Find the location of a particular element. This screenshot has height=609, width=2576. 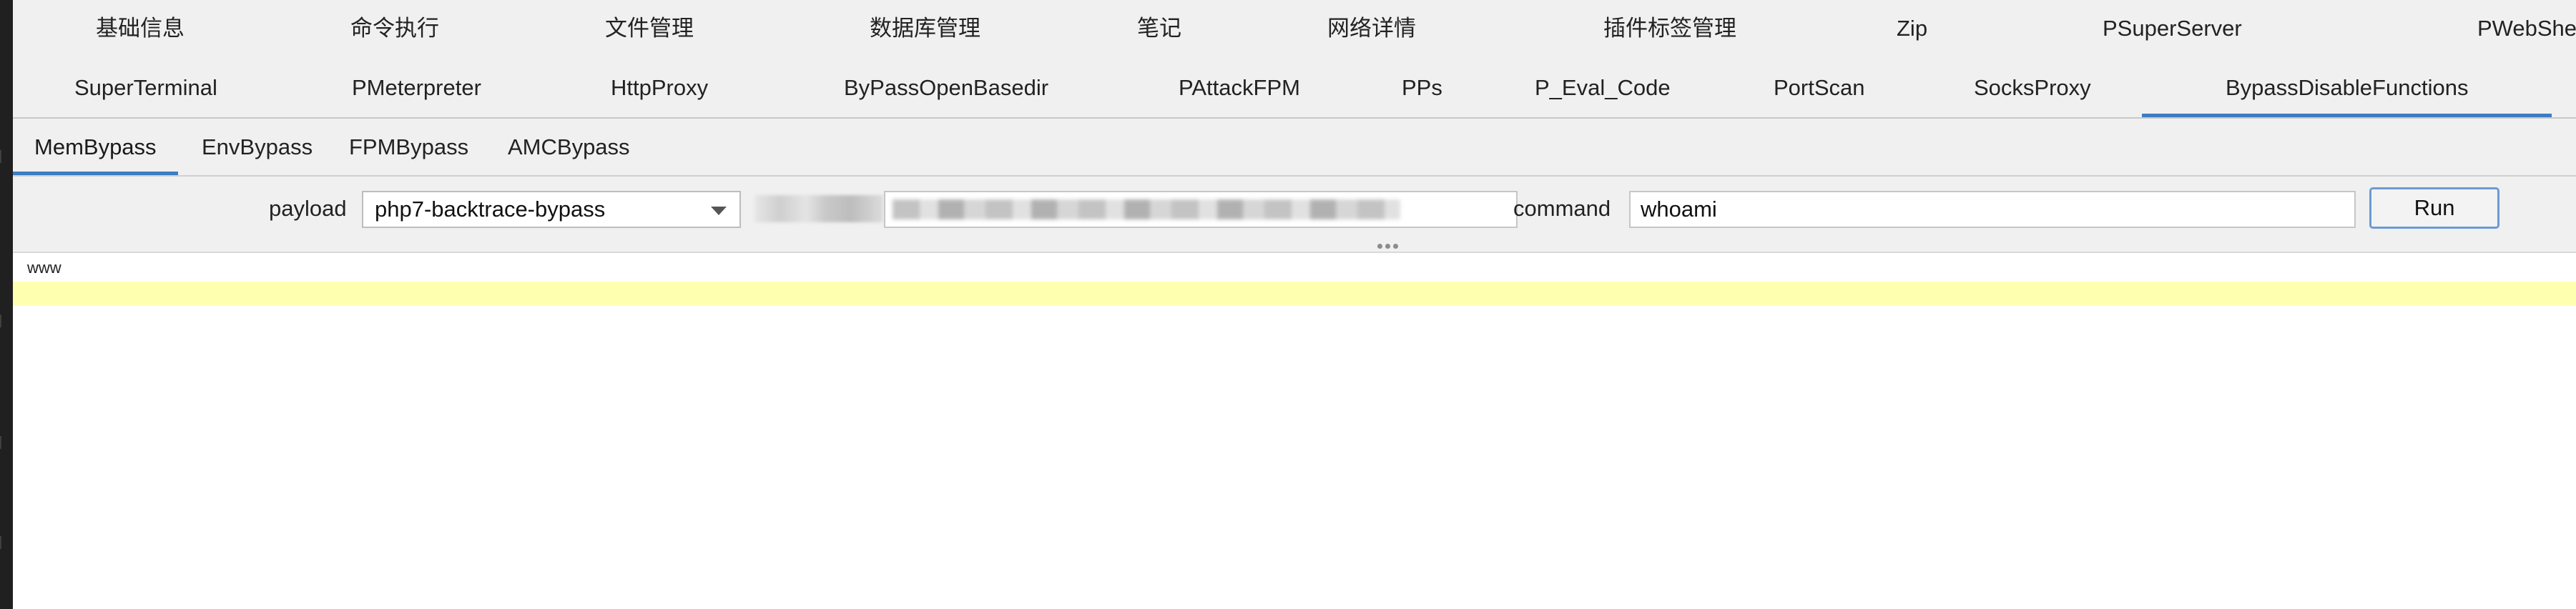

tab-bypassdisablefunctions: BypassDisableFunctions is located at coordinates (2347, 89).